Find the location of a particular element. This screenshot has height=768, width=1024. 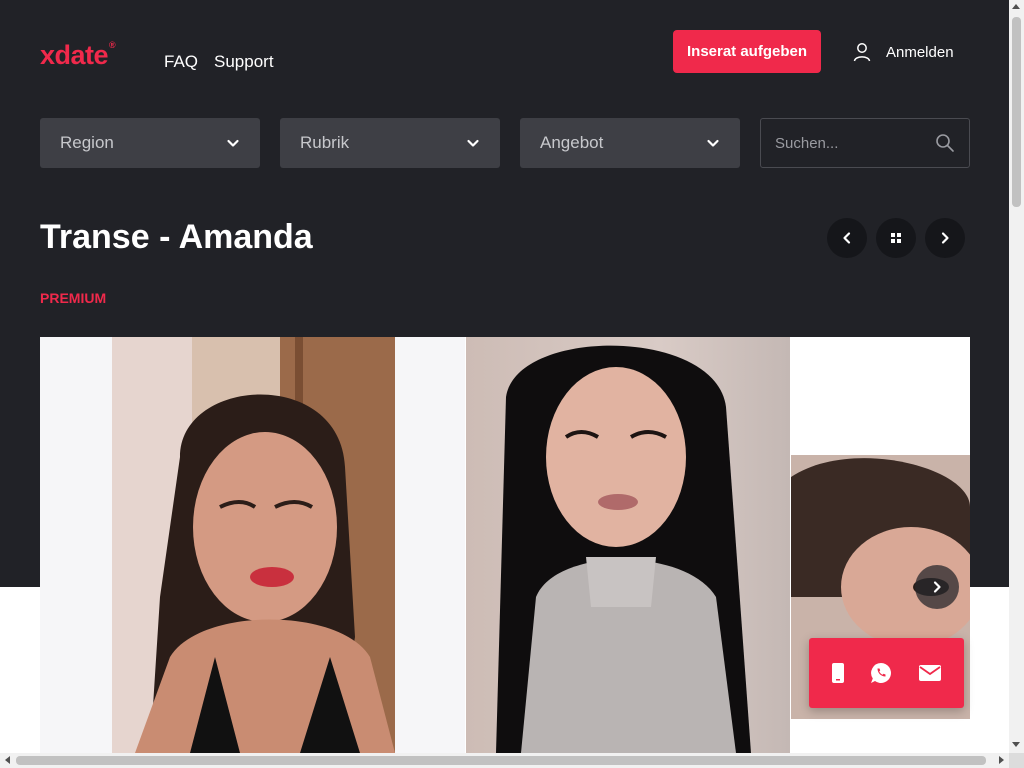

logo-text: xdate is located at coordinates (74, 55).